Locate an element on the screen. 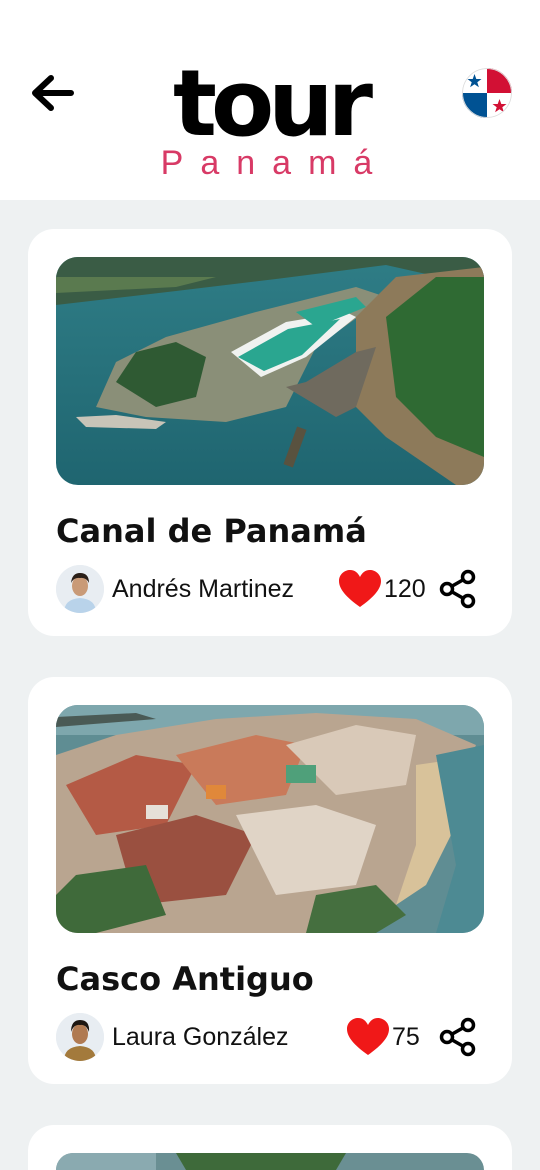 The height and width of the screenshot is (1170, 540). author-info: Laura González is located at coordinates (172, 1037).